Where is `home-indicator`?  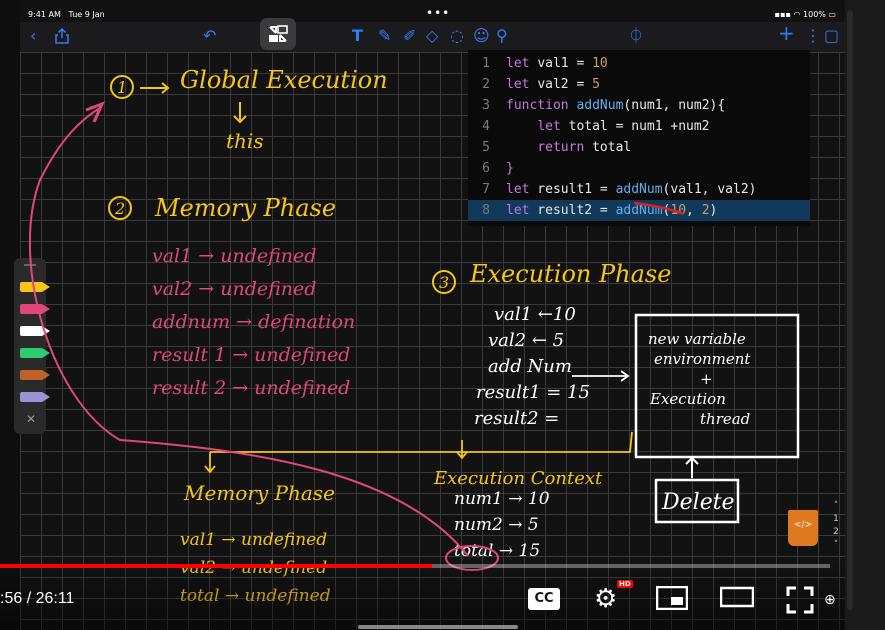
home-indicator is located at coordinates (438, 627).